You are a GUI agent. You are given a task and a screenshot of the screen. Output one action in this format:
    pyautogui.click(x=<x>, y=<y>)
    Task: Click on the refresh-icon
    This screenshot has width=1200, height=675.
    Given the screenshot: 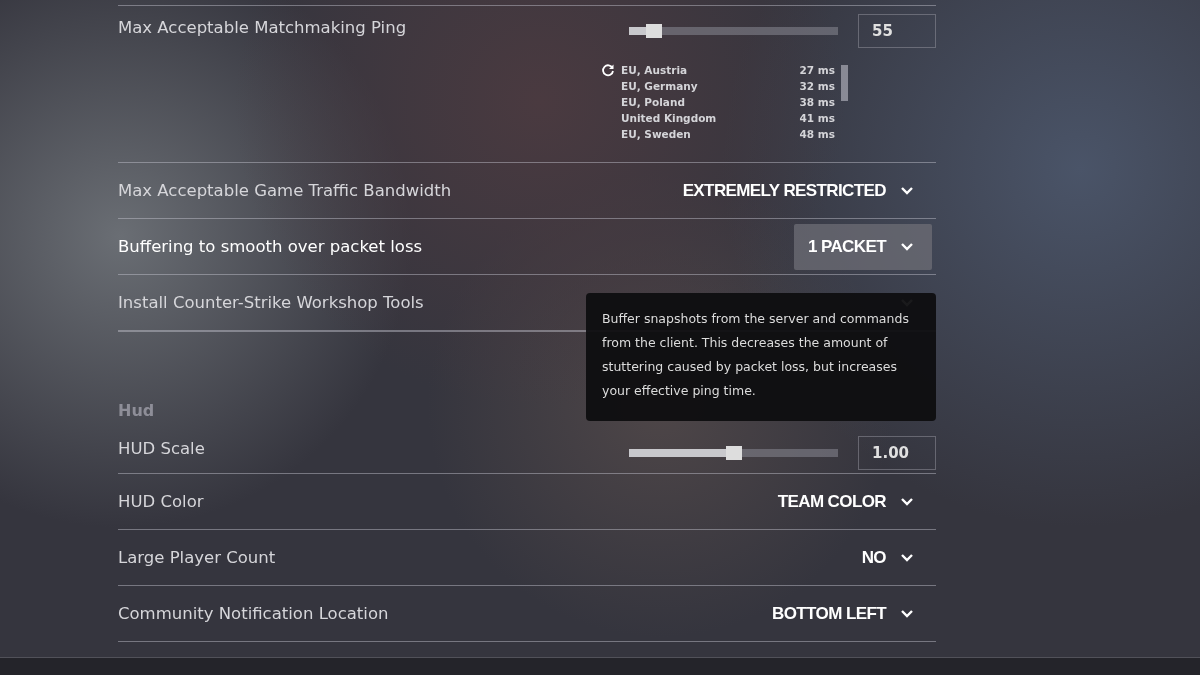 What is the action you would take?
    pyautogui.click(x=608, y=70)
    